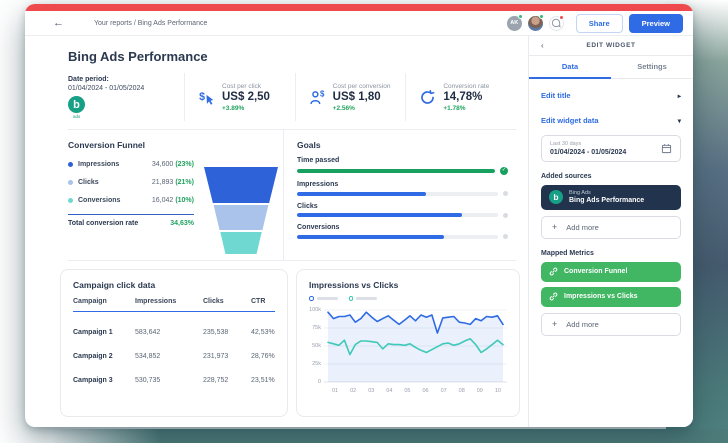 This screenshot has height=443, width=728. What do you see at coordinates (148, 356) in the screenshot?
I see `table-cell: 534,852` at bounding box center [148, 356].